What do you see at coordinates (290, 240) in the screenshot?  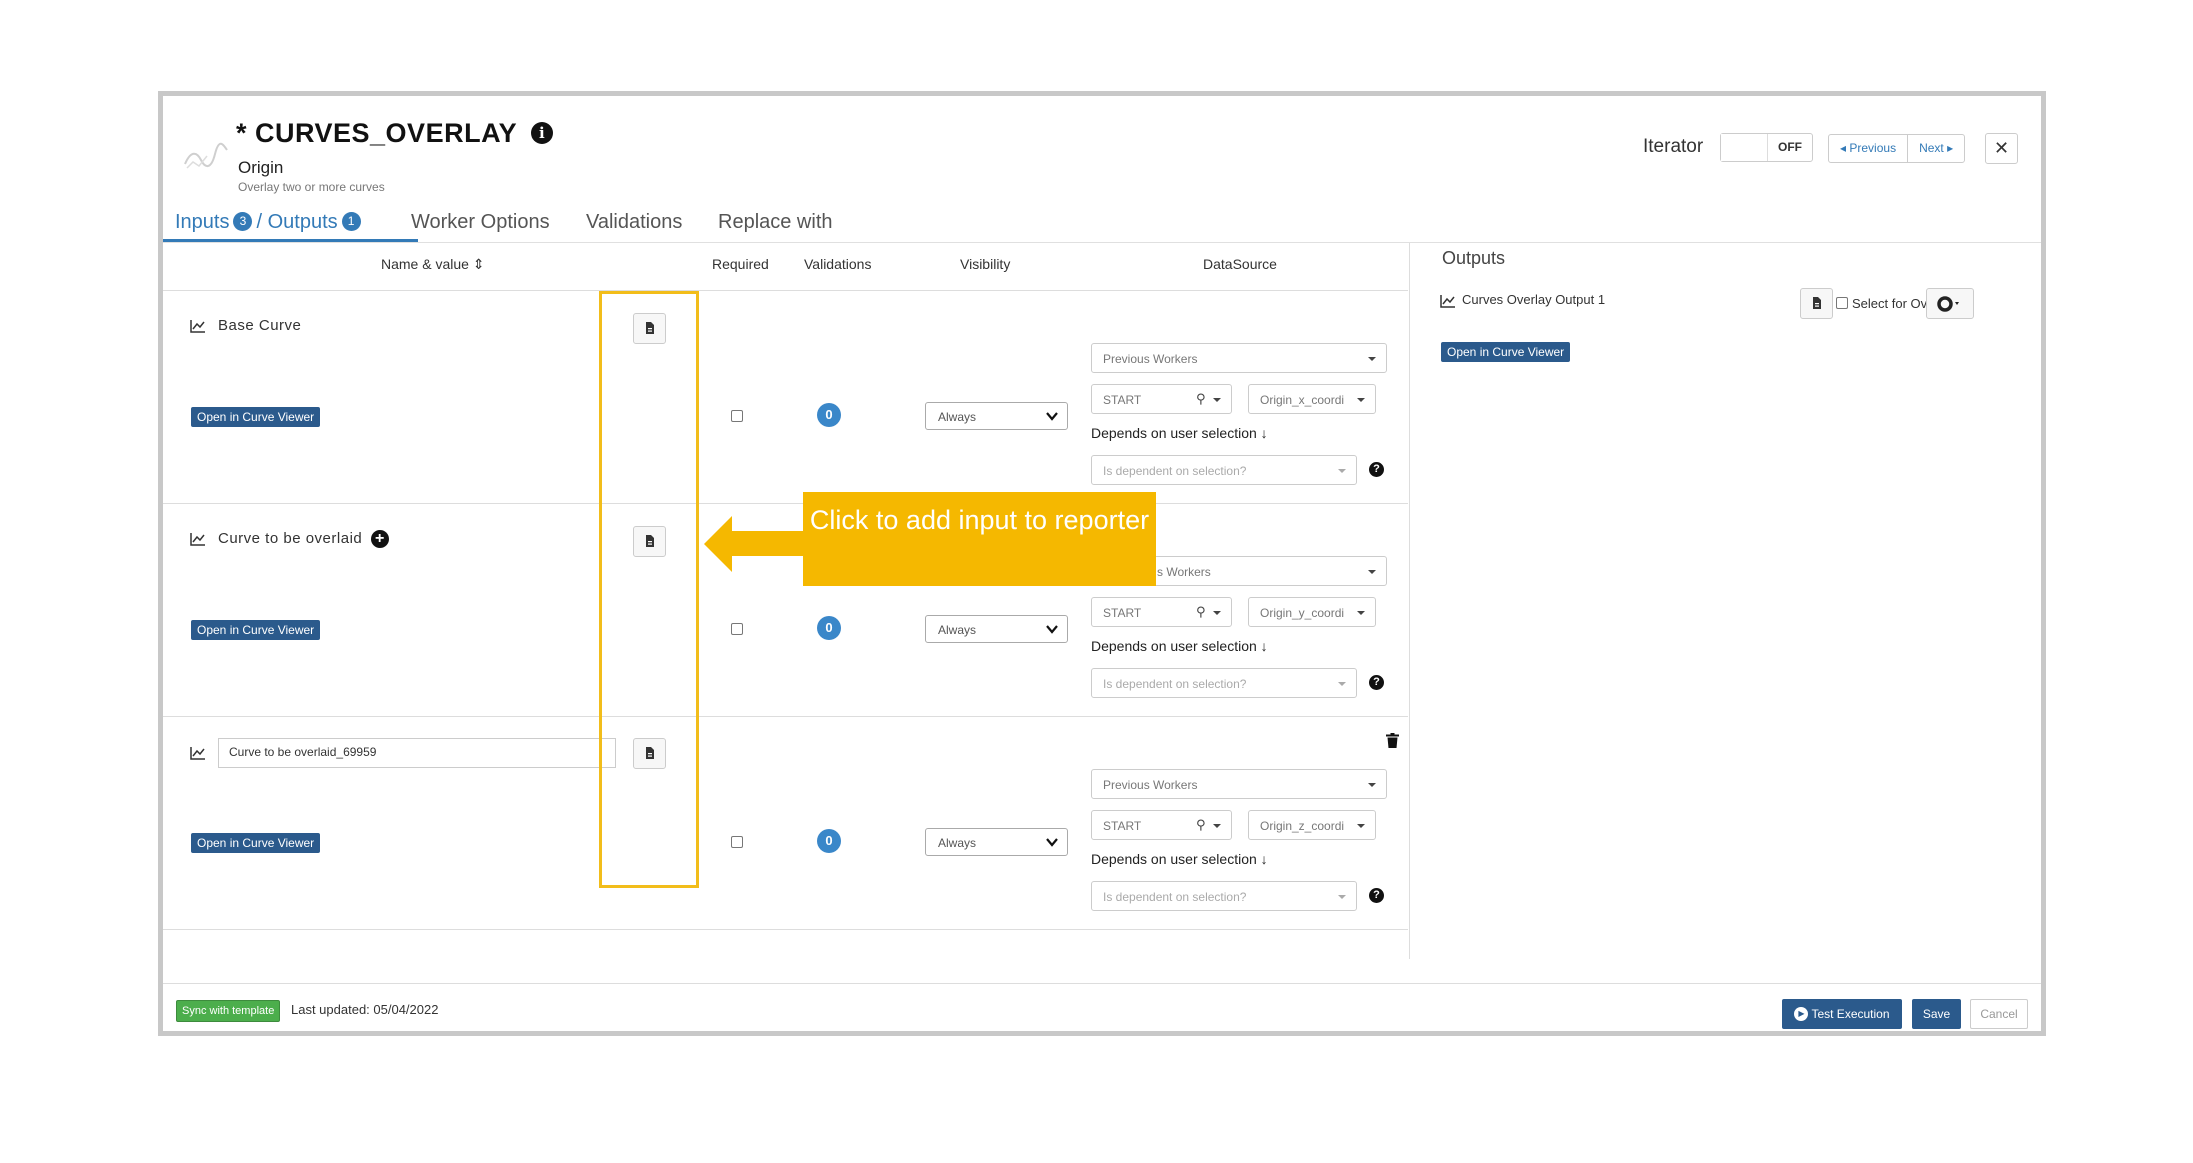 I see `active-tab-indicator` at bounding box center [290, 240].